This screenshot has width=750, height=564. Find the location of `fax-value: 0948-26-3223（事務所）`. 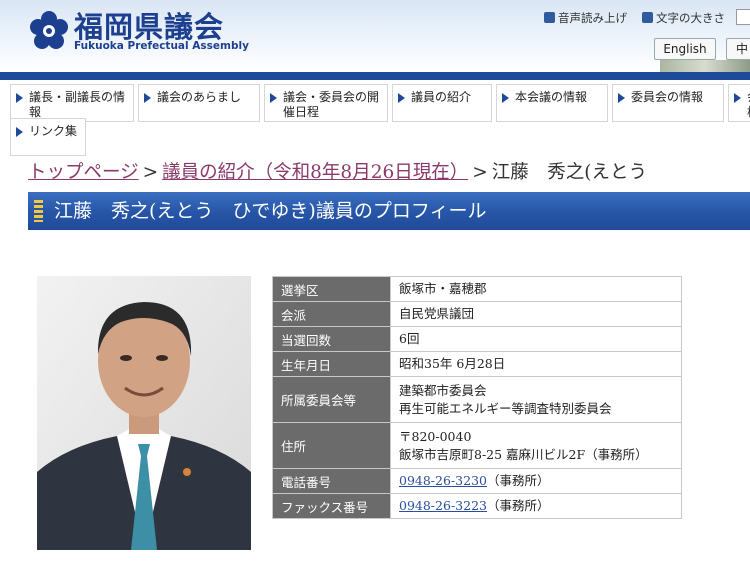

fax-value: 0948-26-3223（事務所） is located at coordinates (536, 506).